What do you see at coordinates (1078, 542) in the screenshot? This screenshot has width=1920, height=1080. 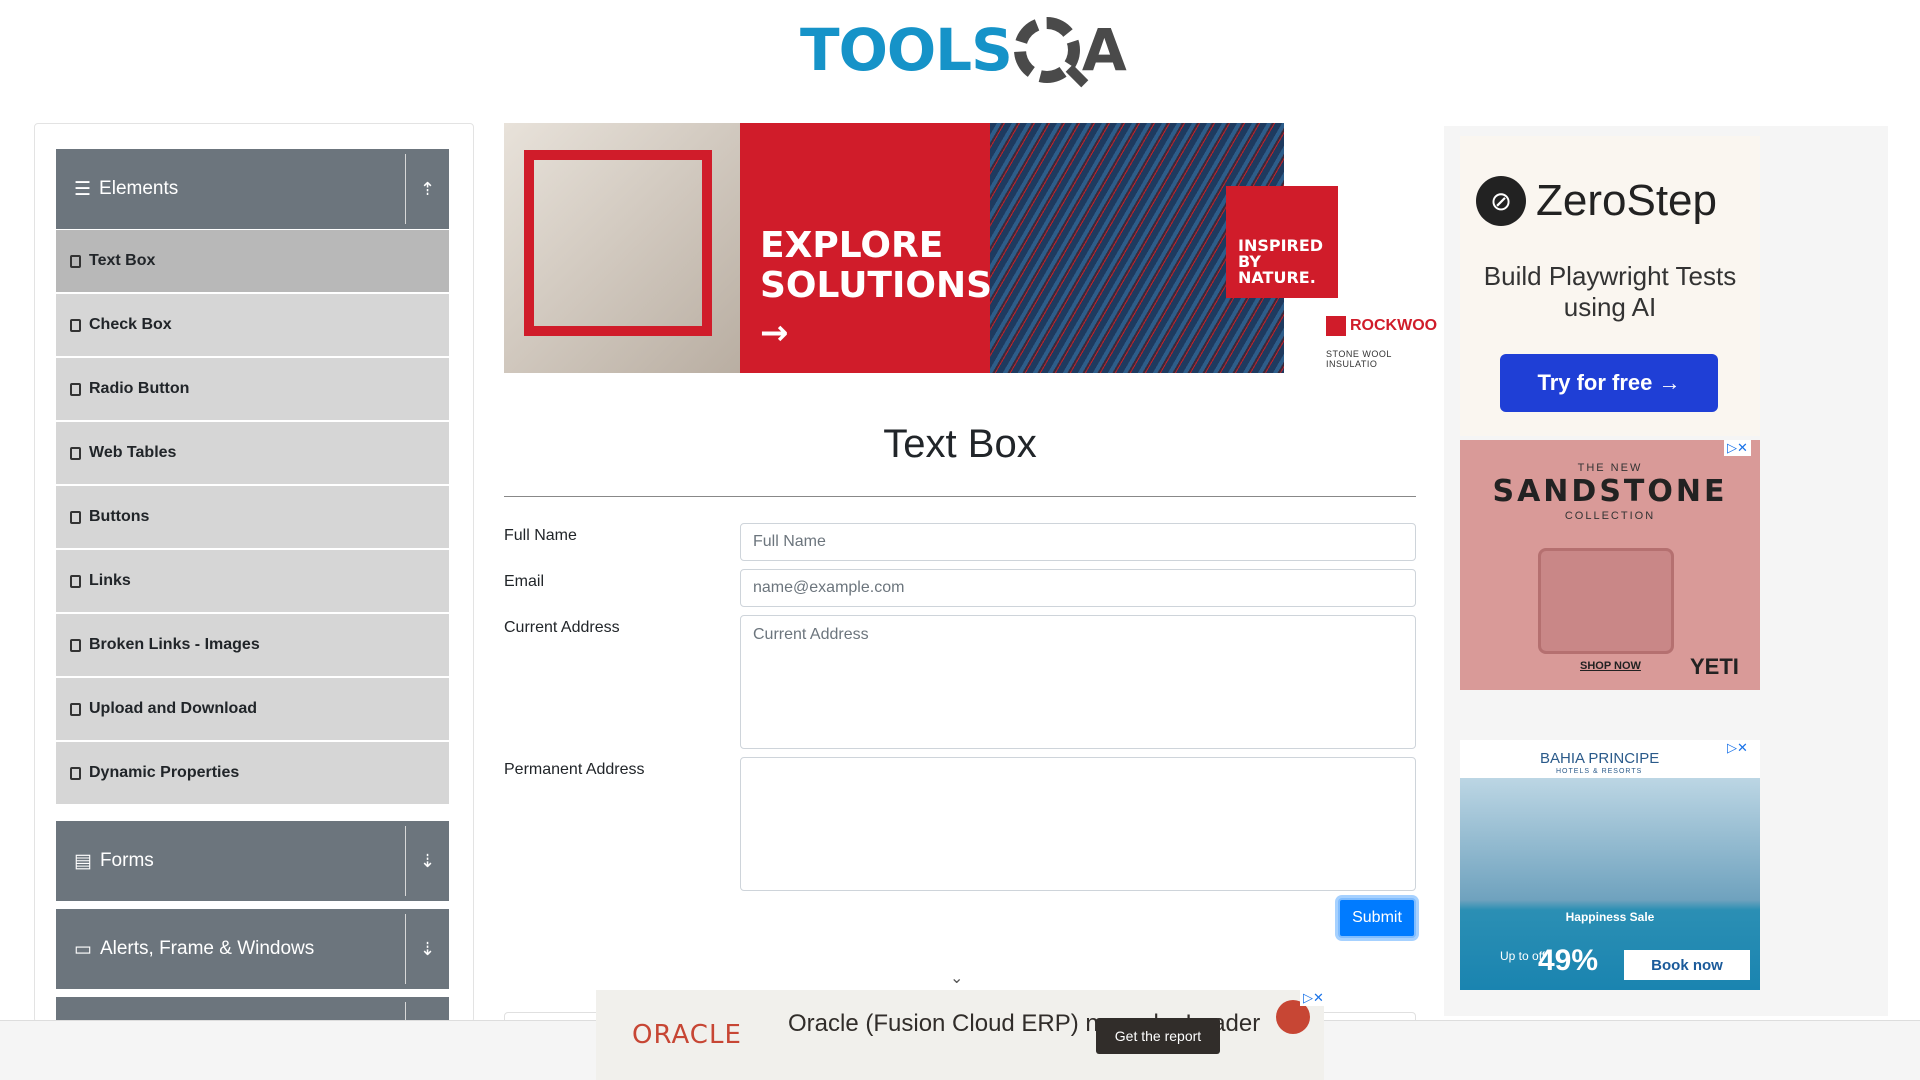 I see `full-name-input: Full Name` at bounding box center [1078, 542].